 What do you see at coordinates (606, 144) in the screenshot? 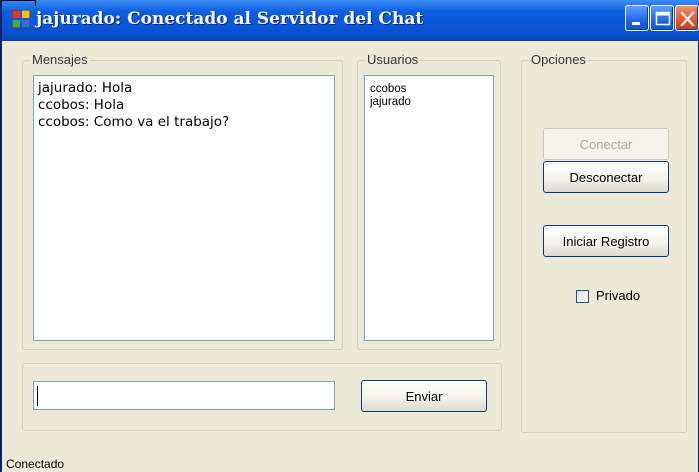
I see `connect-button: Conectar` at bounding box center [606, 144].